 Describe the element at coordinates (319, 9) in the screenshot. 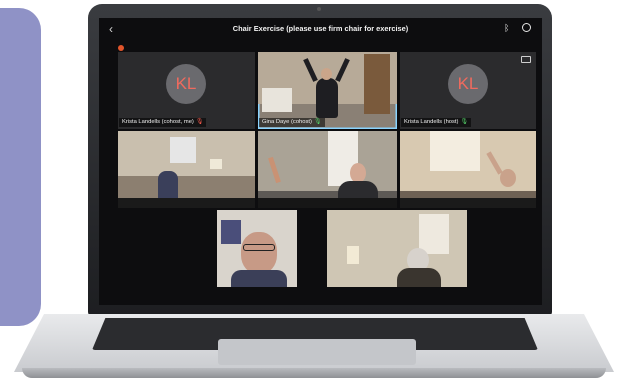

I see `webcam` at that location.